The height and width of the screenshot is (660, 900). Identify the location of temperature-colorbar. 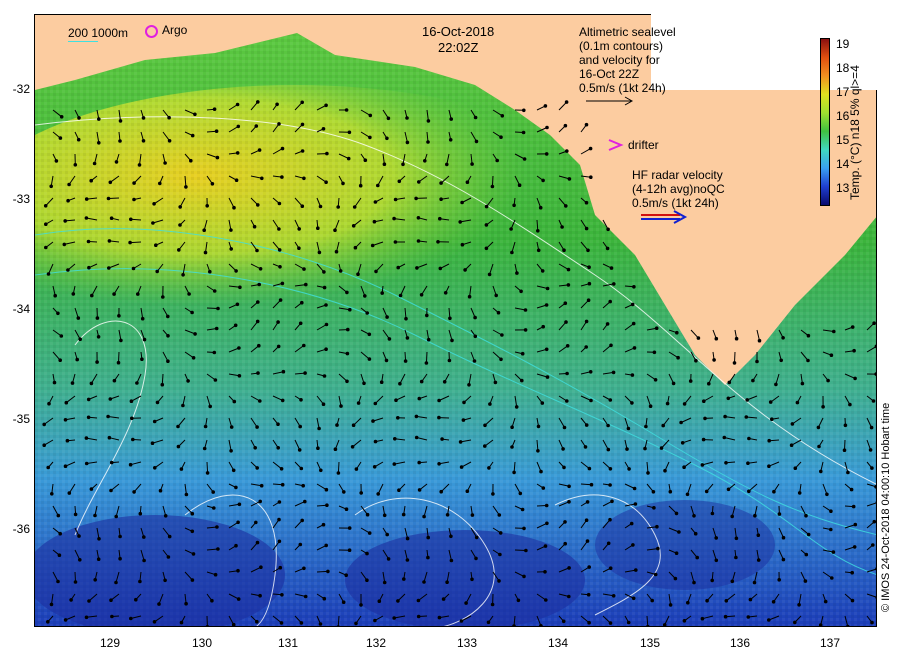
(825, 122).